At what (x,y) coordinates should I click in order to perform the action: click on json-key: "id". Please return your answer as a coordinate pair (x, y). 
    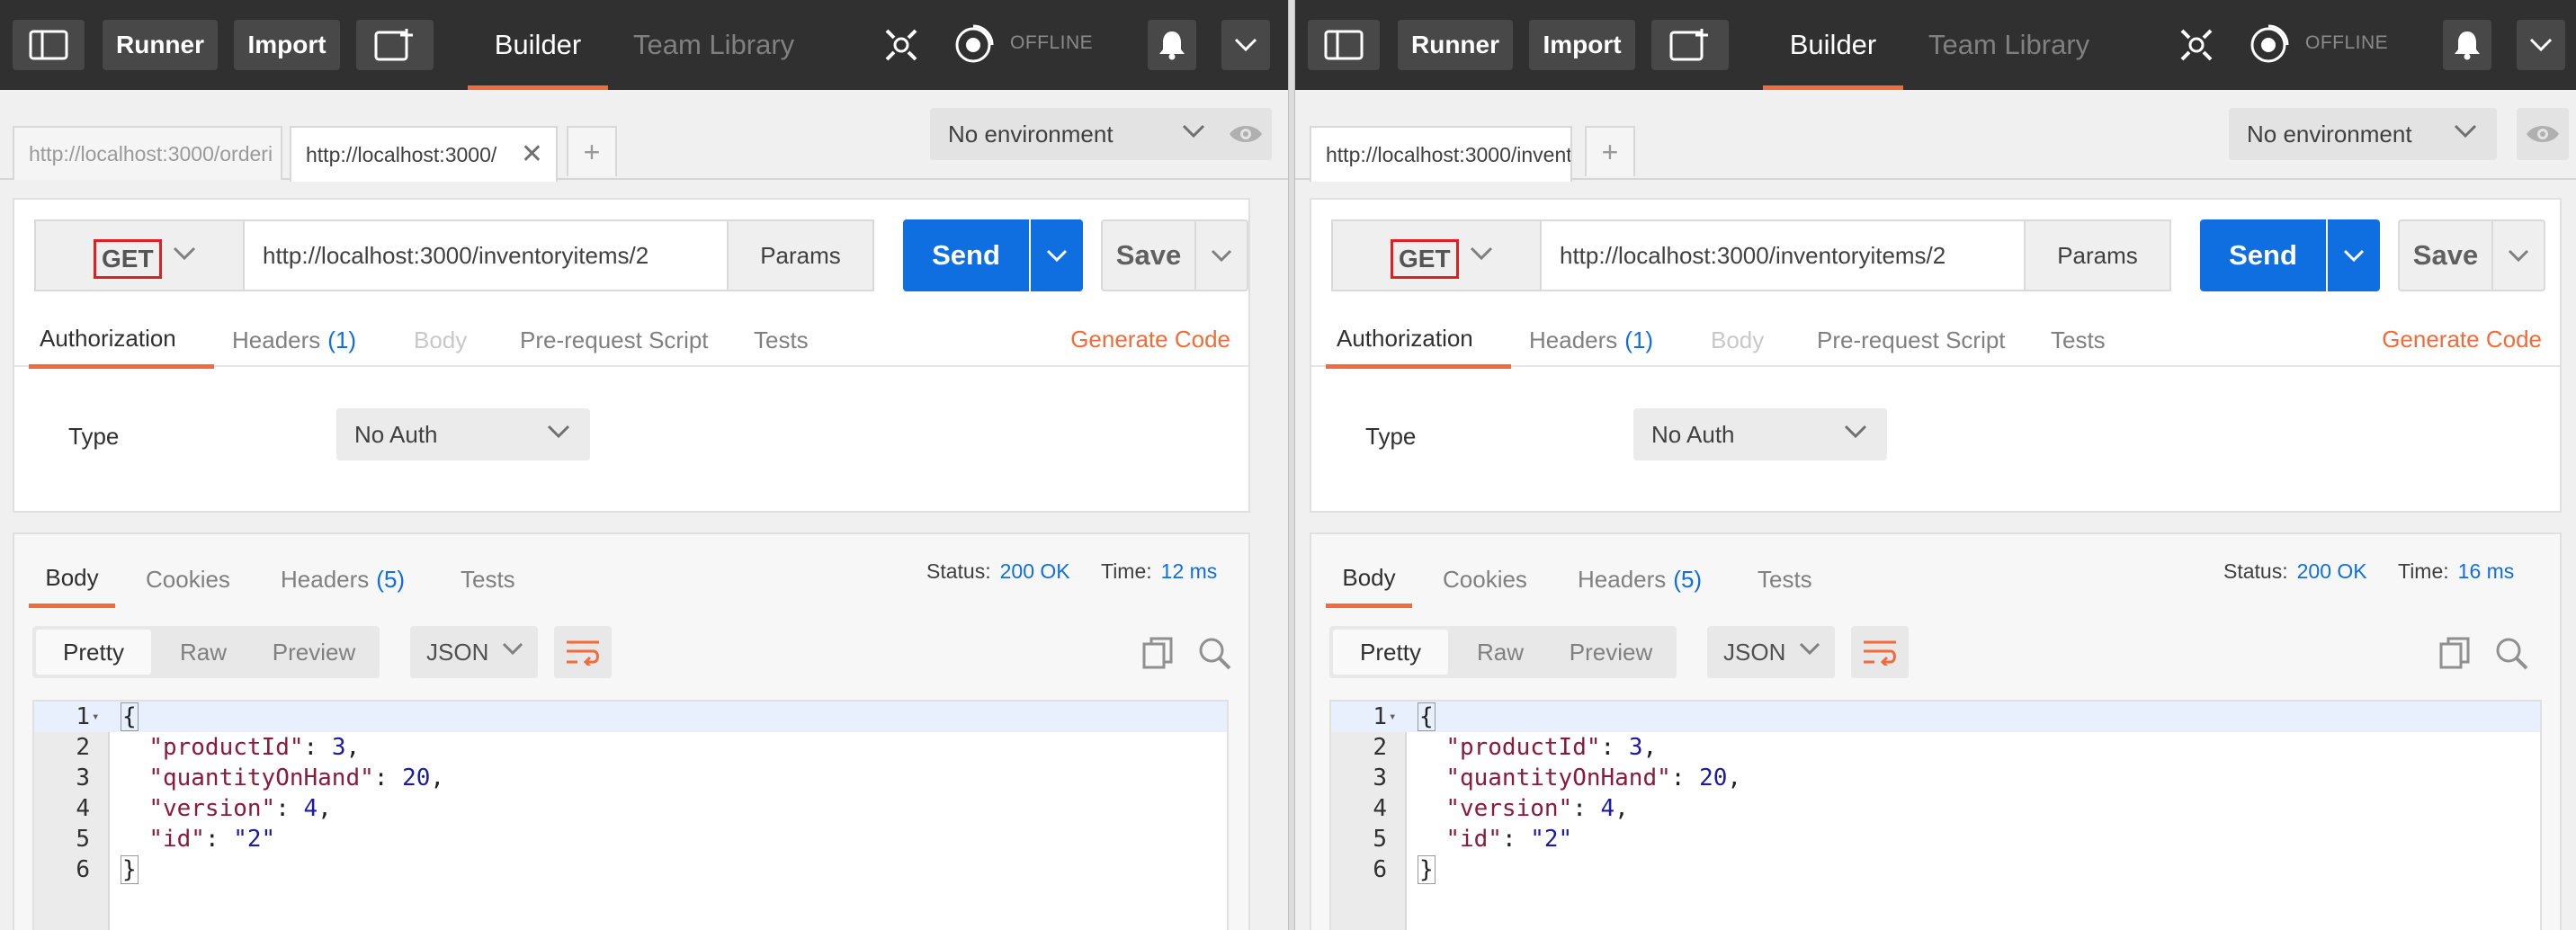
    Looking at the image, I should click on (1473, 839).